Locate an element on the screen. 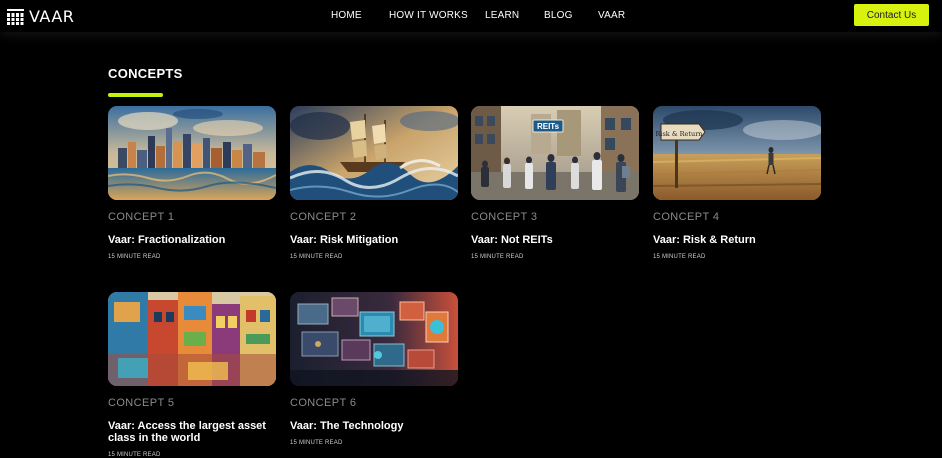  street-crowd-painting: REITs is located at coordinates (555, 153).